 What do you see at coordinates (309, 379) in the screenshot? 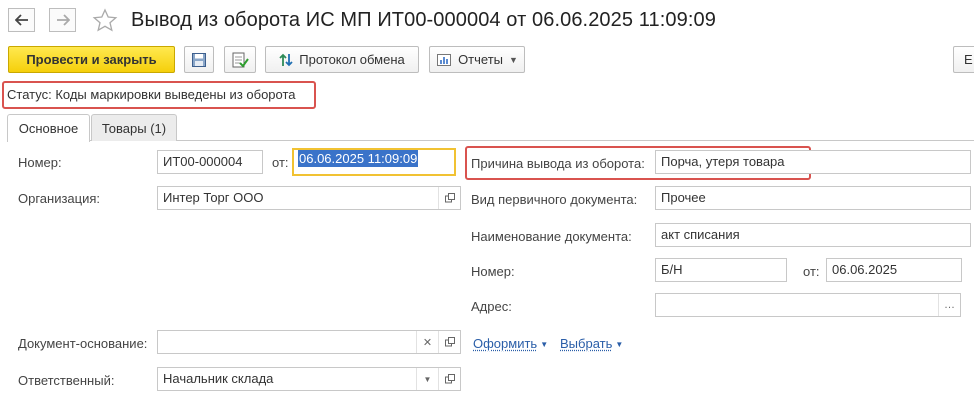
I see `responsible-field: Начальник склада ▼` at bounding box center [309, 379].